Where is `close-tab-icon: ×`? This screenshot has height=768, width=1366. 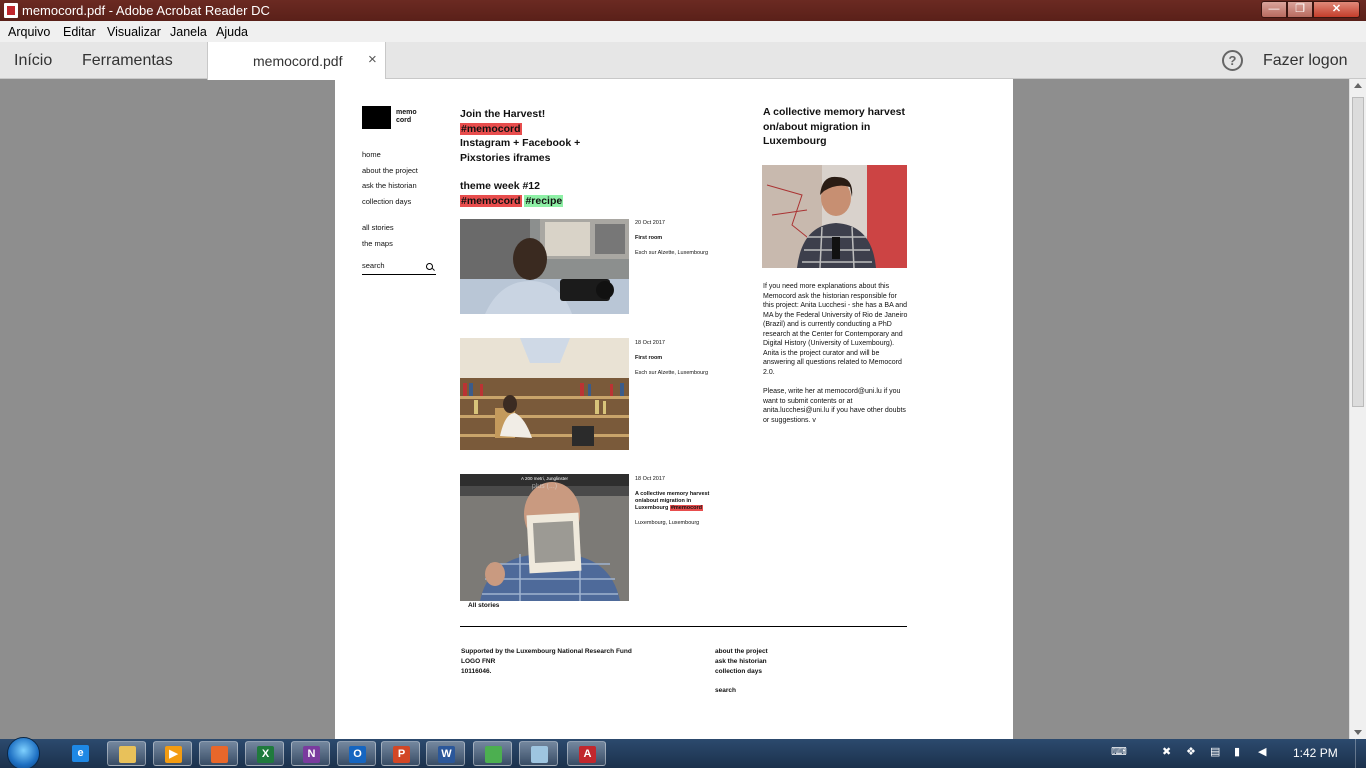 close-tab-icon: × is located at coordinates (372, 59).